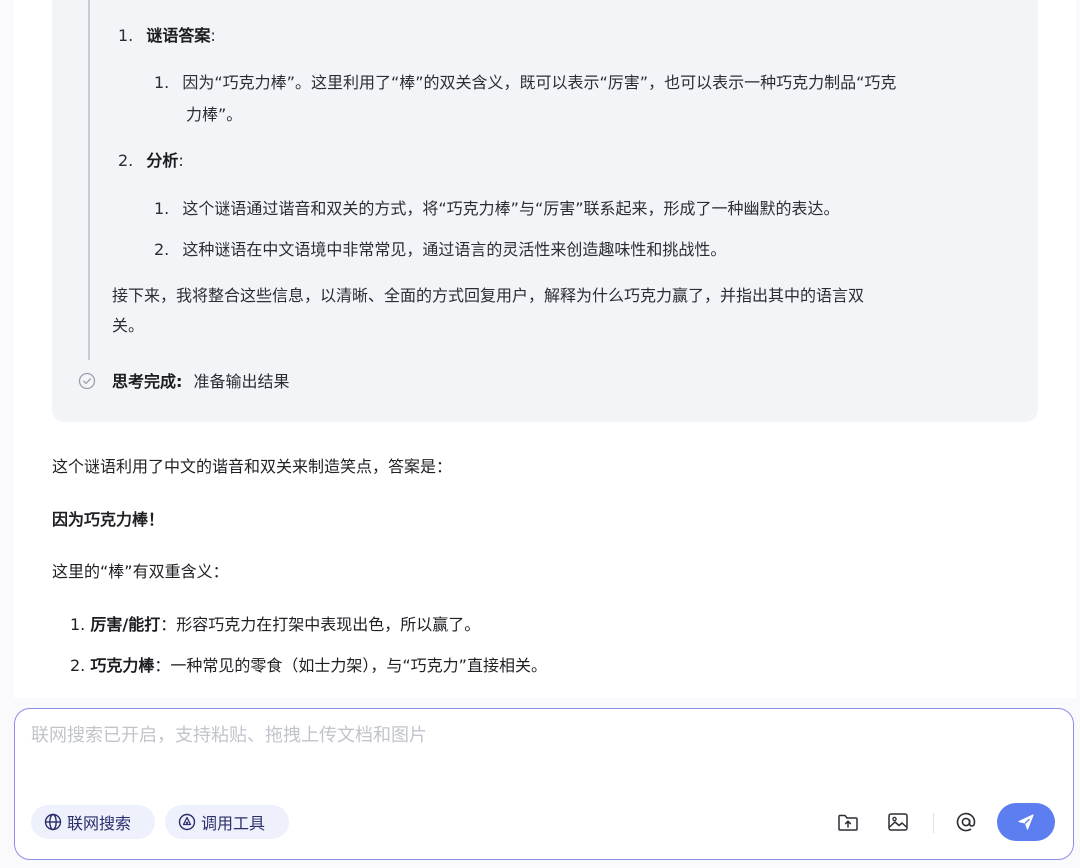  What do you see at coordinates (898, 822) in the screenshot?
I see `image-icon` at bounding box center [898, 822].